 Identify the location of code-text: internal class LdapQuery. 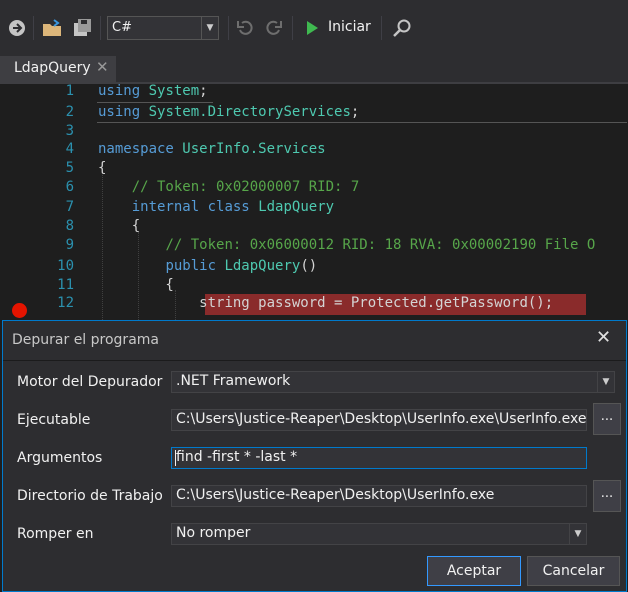
(233, 207).